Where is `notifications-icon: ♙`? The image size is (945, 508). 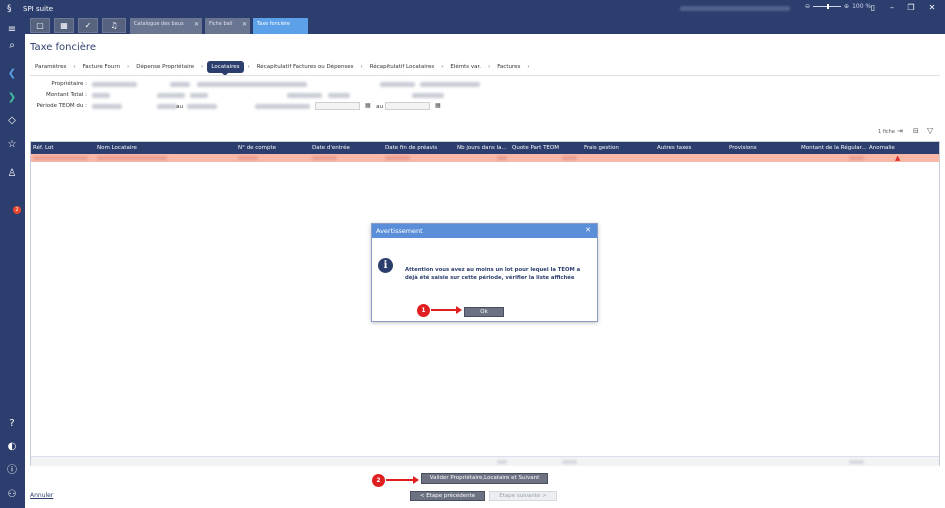
notifications-icon: ♙ is located at coordinates (12, 174).